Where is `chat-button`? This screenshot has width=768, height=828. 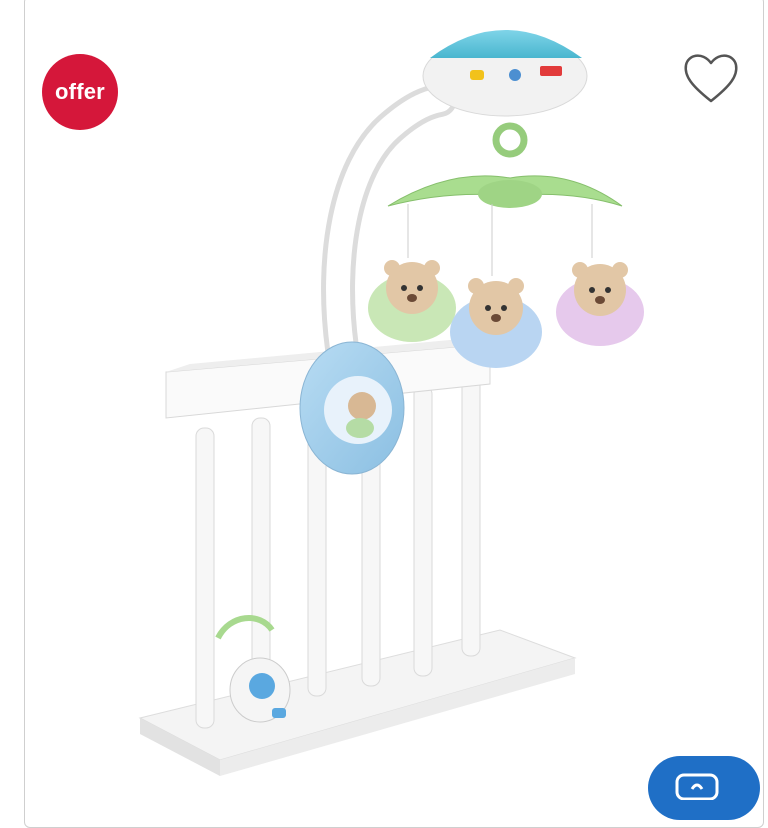 chat-button is located at coordinates (704, 788).